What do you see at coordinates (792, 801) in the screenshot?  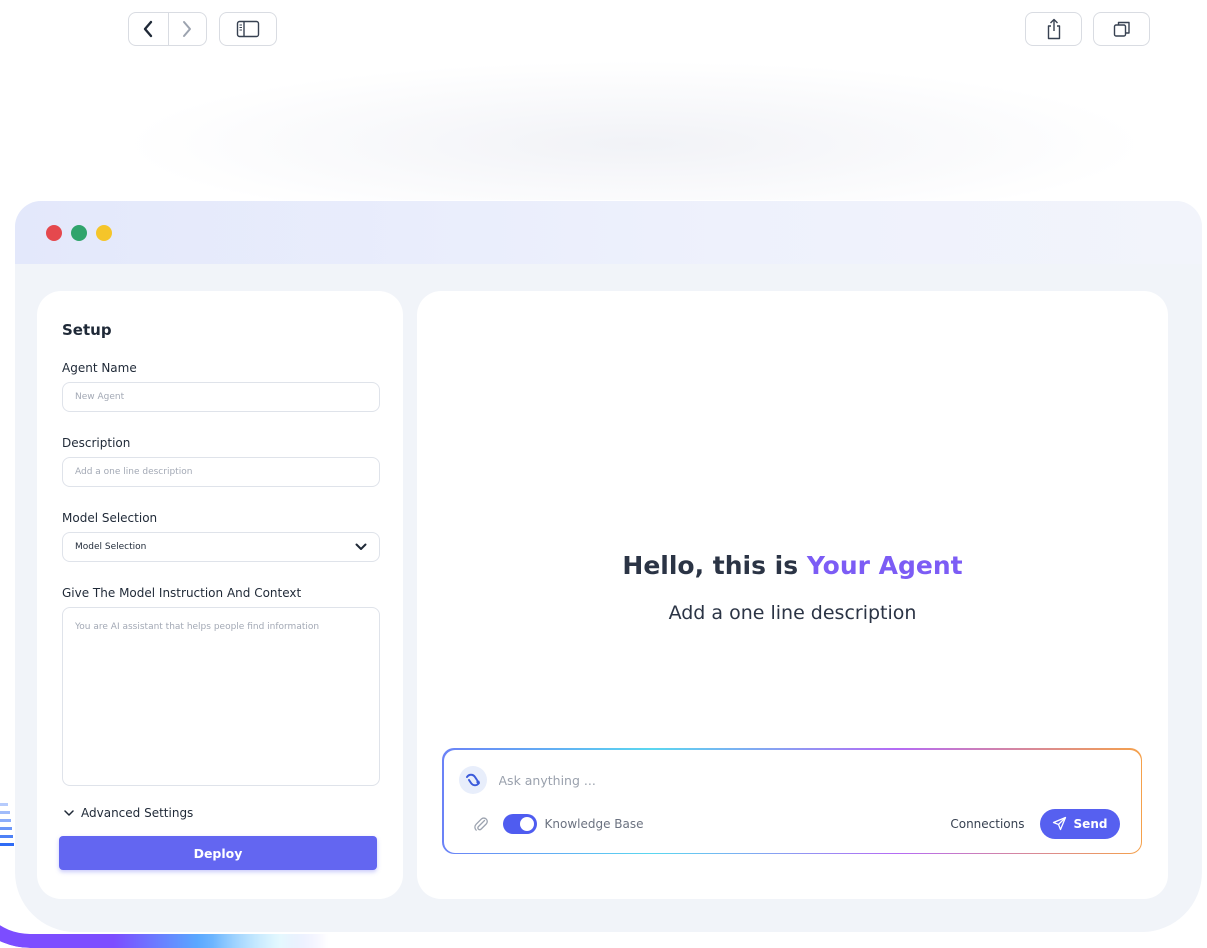 I see `message-composer: Knowledge Base Connections Send` at bounding box center [792, 801].